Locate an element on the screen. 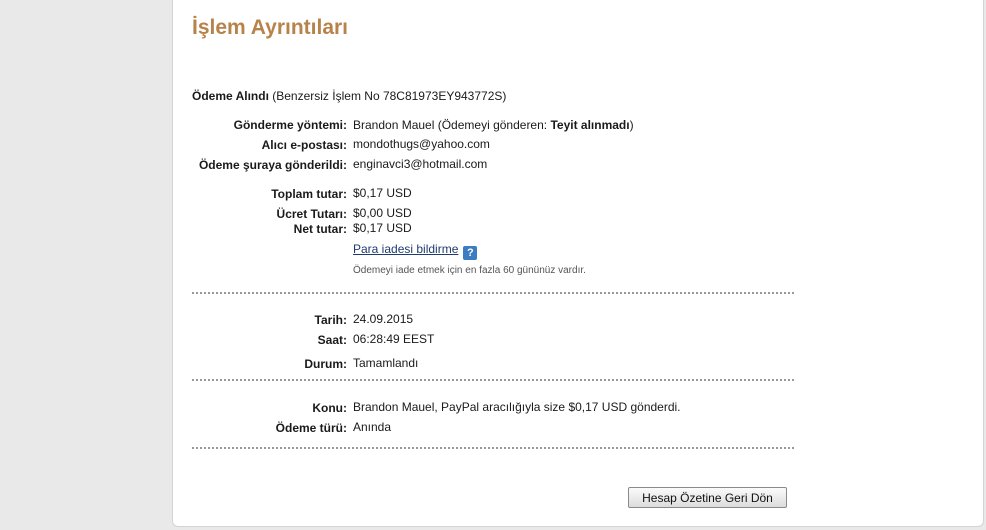 This screenshot has width=986, height=530. subject-label: Konu: is located at coordinates (329, 408).